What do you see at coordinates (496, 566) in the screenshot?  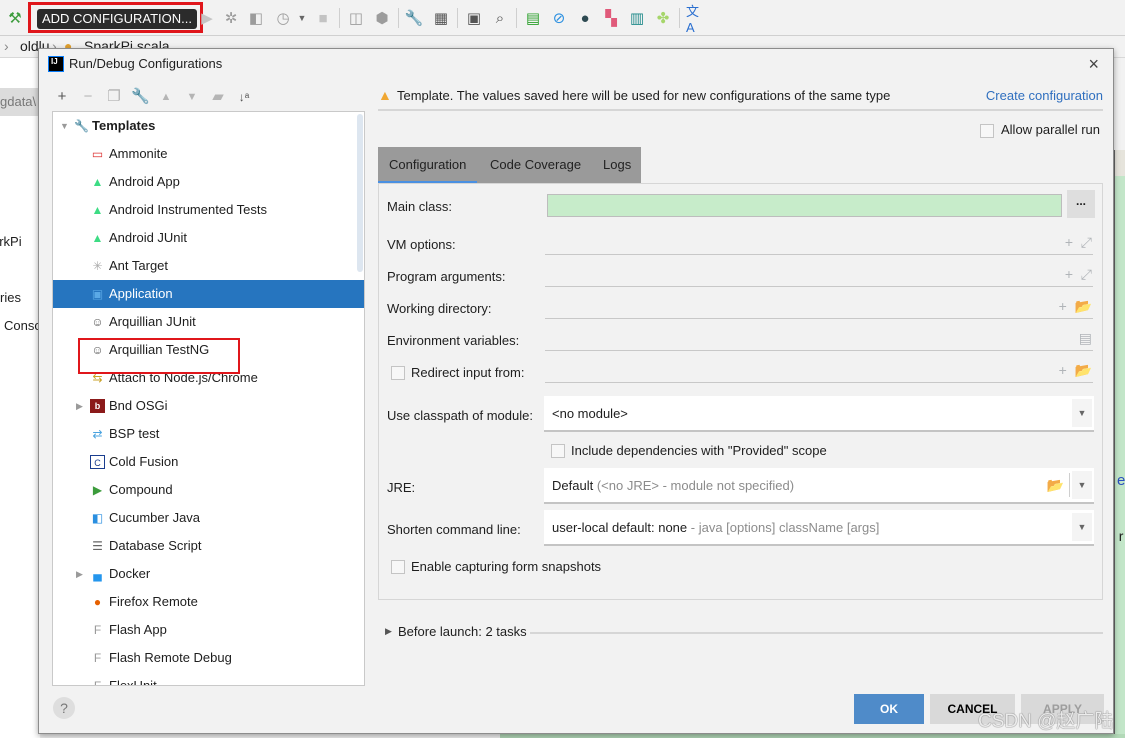 I see `enable-snapshots: Enable capturing form snapshots` at bounding box center [496, 566].